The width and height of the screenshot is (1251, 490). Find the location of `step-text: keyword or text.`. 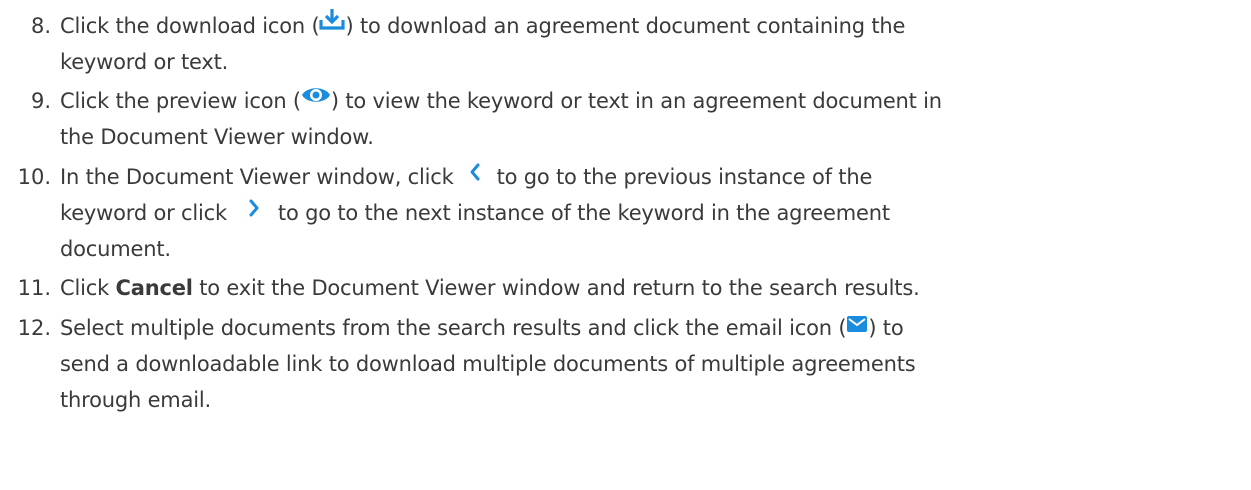

step-text: keyword or text. is located at coordinates (144, 62).